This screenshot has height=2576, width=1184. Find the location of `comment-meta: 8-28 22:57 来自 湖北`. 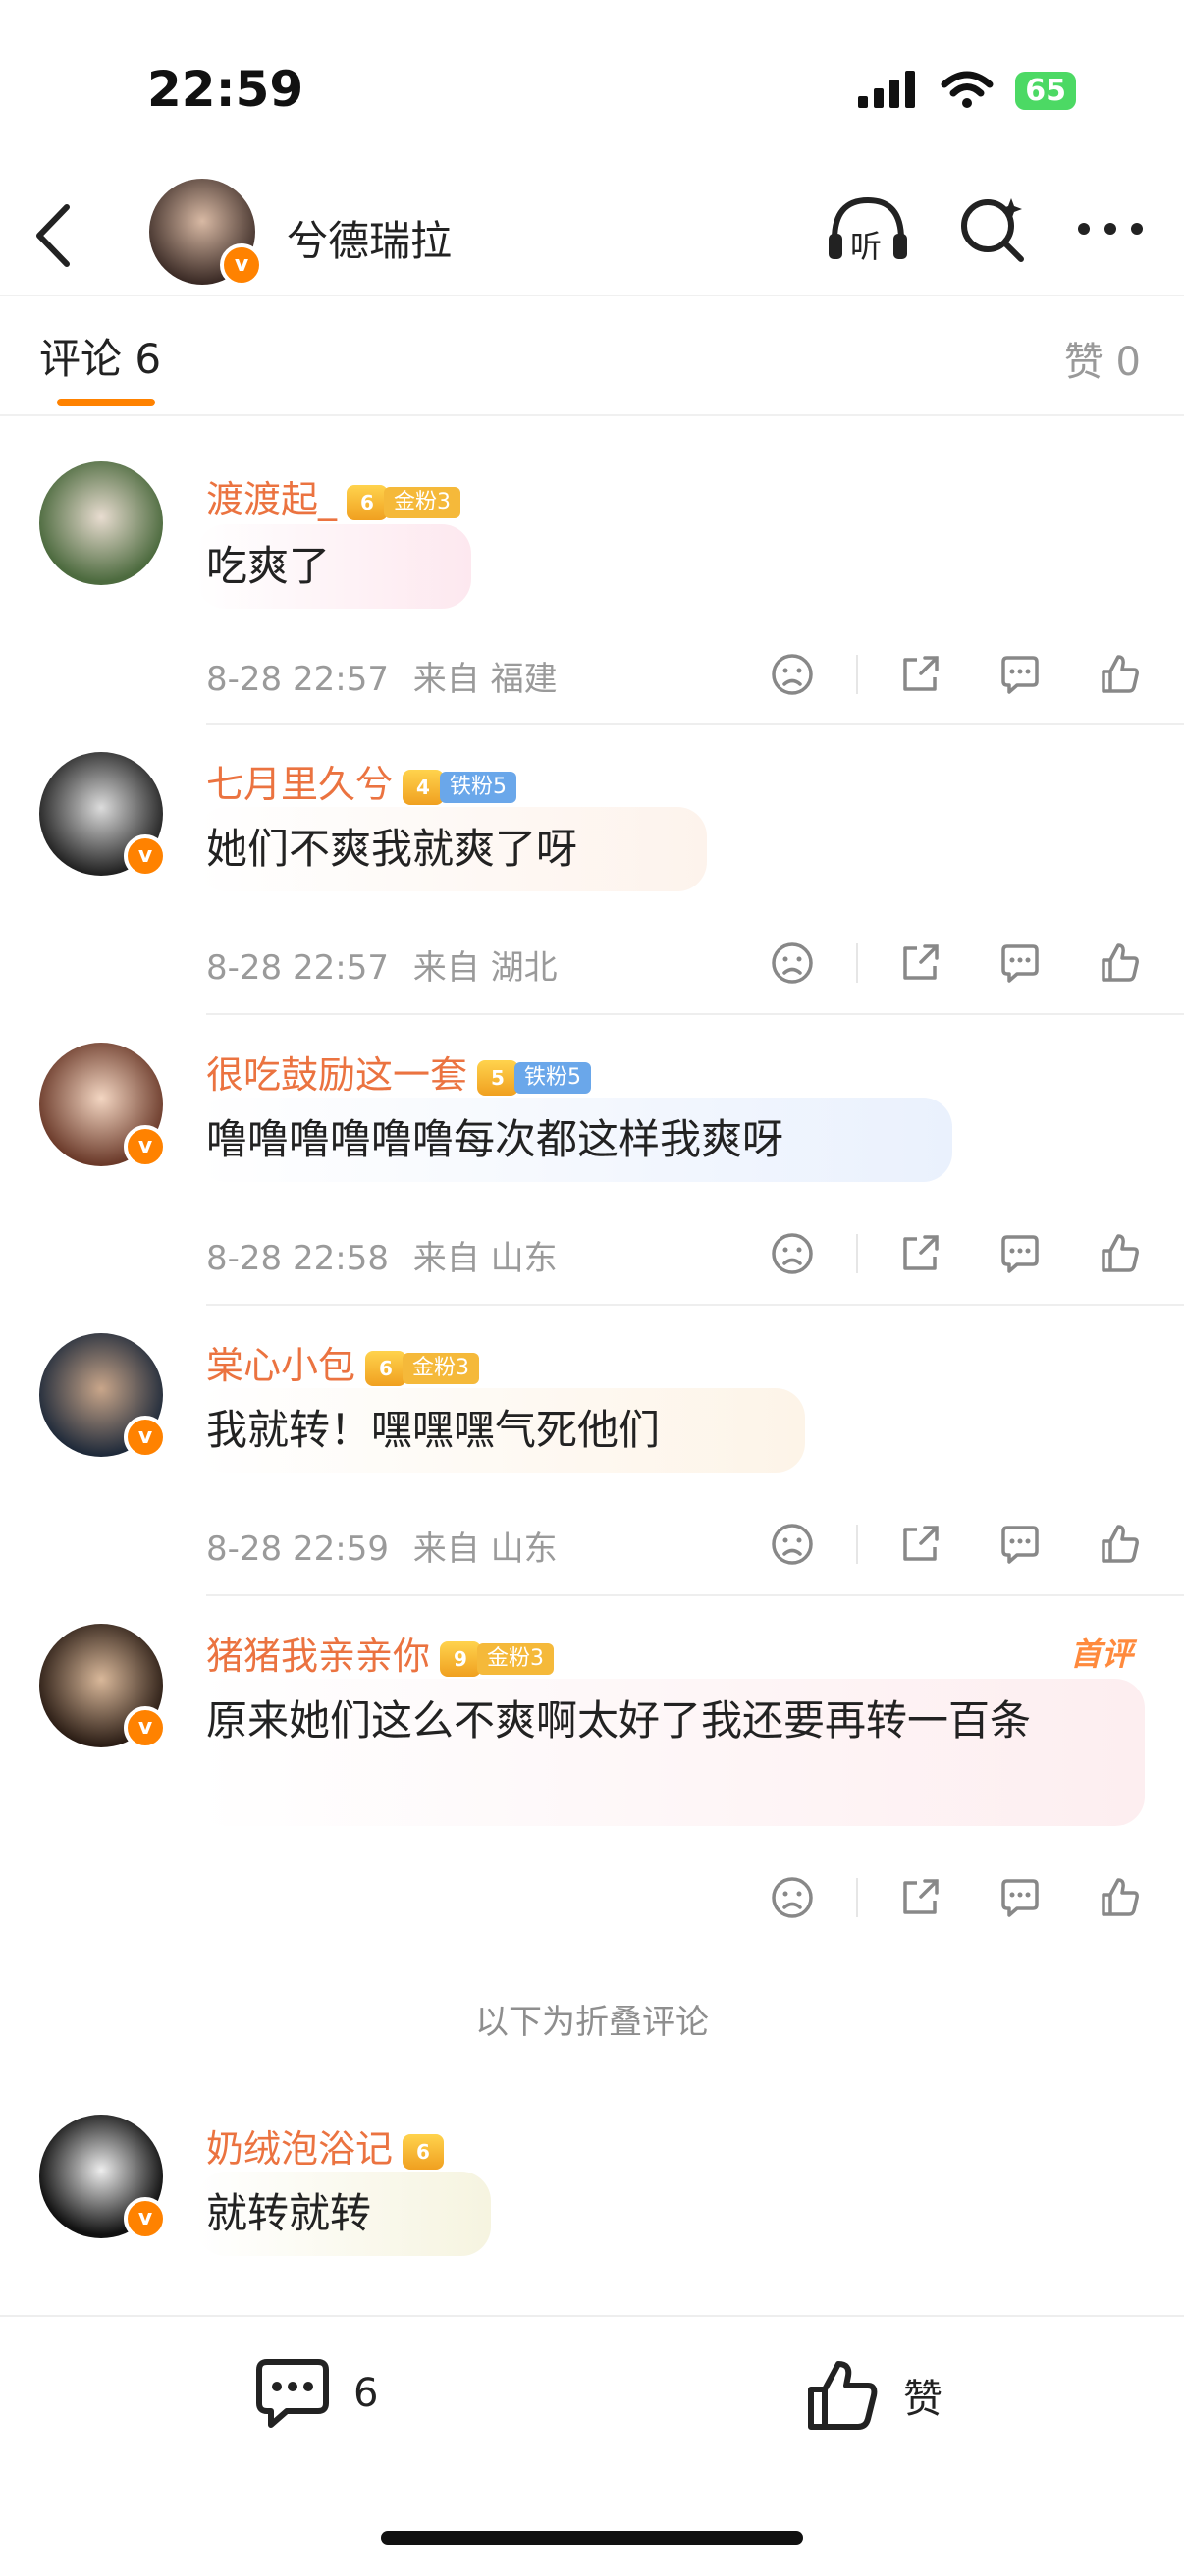

comment-meta: 8-28 22:57 来自 湖北 is located at coordinates (382, 964).